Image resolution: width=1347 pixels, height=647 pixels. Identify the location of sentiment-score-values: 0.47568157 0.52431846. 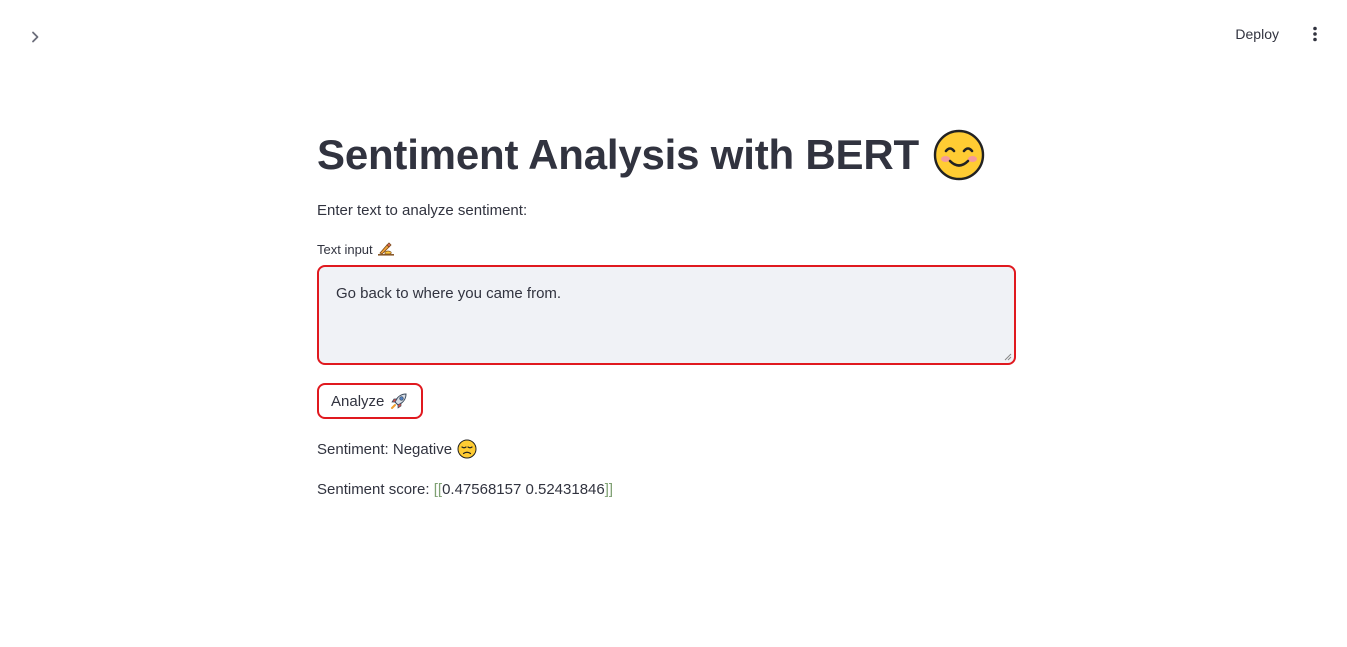
(523, 489).